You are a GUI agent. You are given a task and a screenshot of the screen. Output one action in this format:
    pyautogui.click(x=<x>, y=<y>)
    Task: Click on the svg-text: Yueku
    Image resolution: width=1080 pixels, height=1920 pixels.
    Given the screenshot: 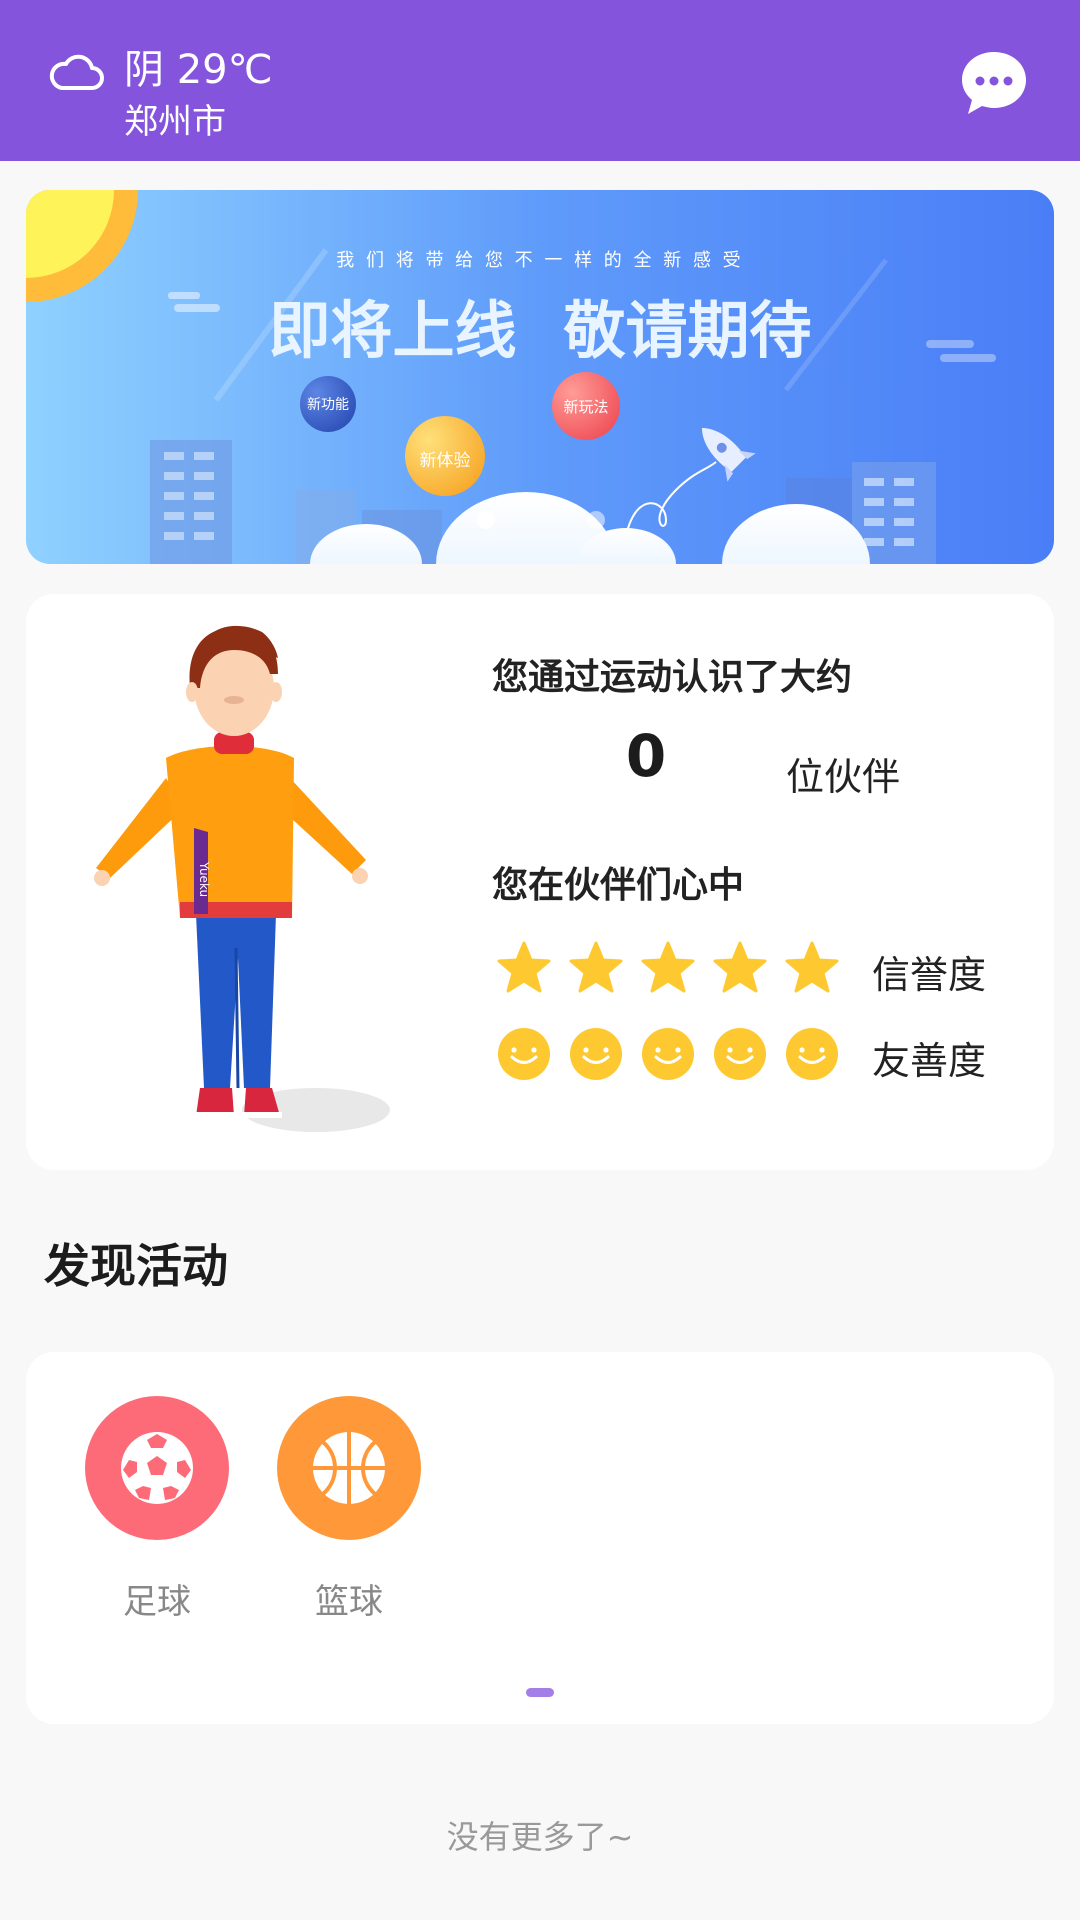 What is the action you would take?
    pyautogui.click(x=204, y=879)
    